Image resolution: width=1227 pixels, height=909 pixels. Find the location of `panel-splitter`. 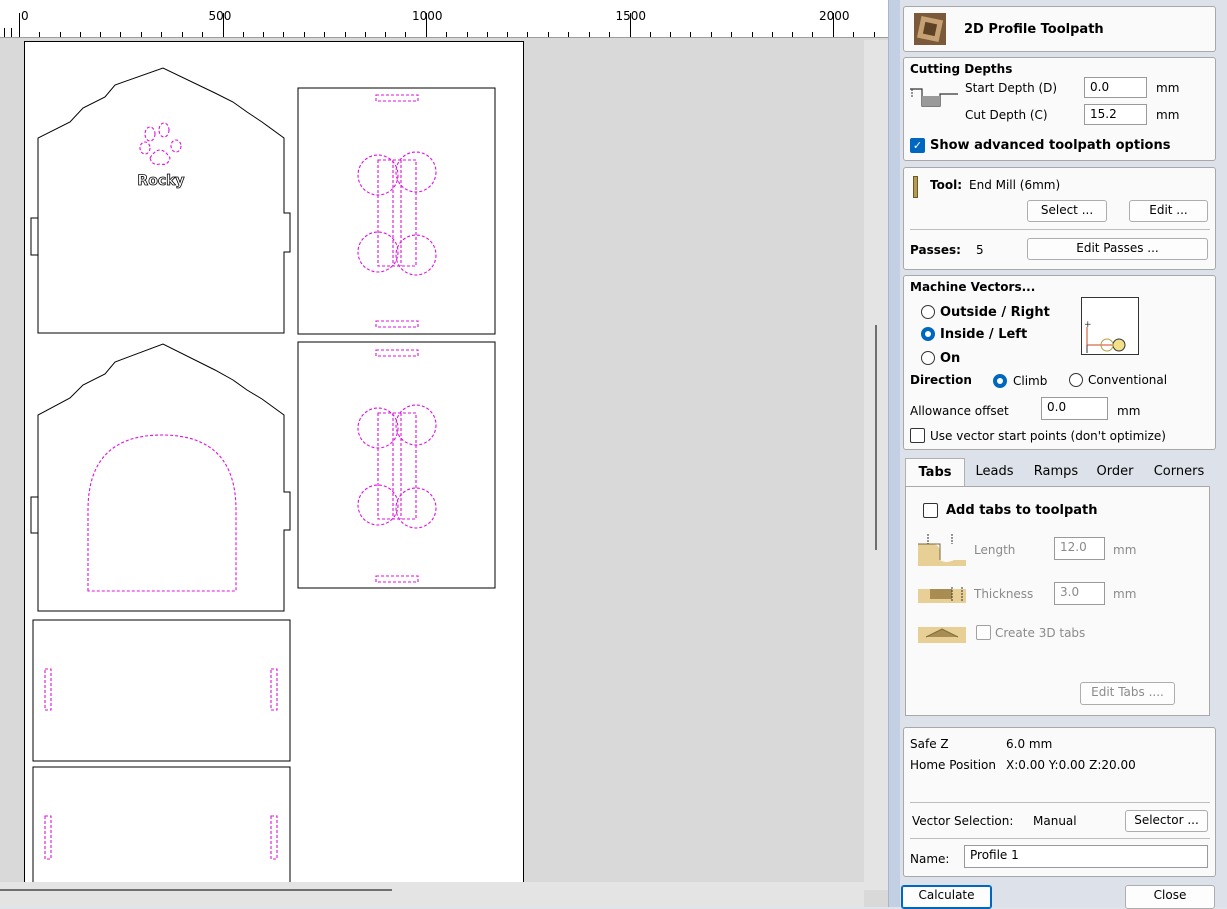

panel-splitter is located at coordinates (894, 453).